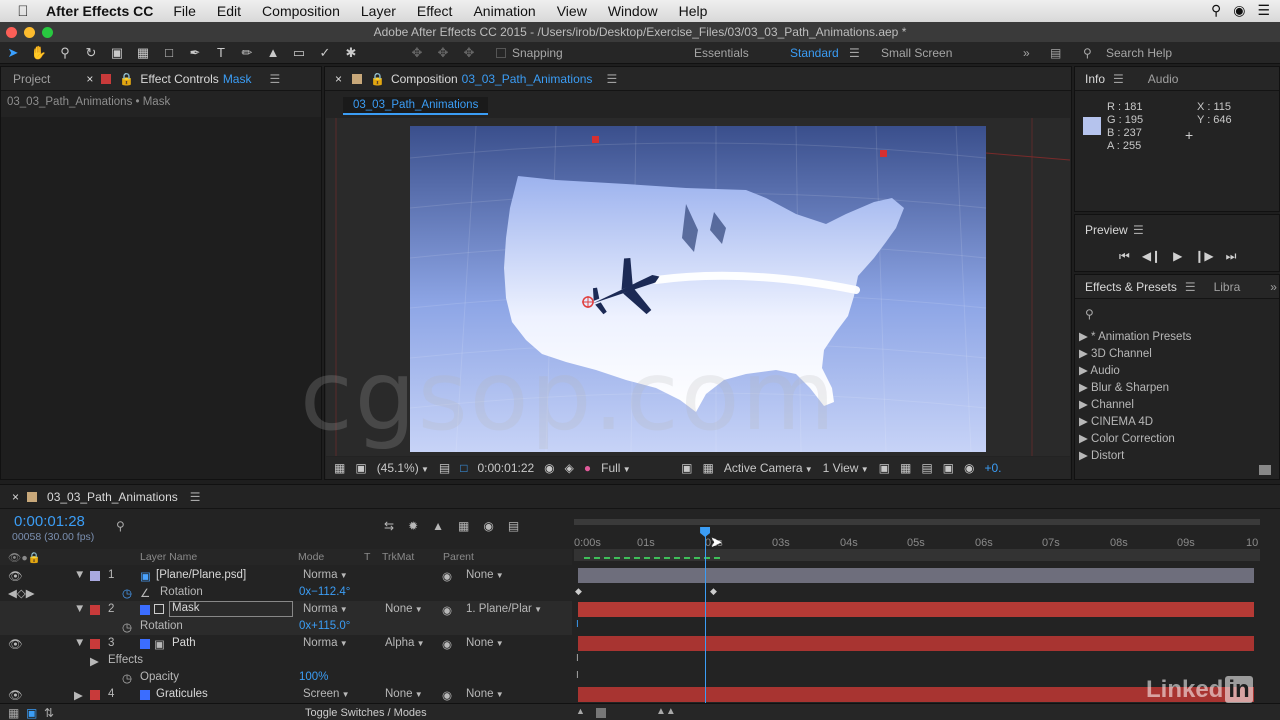 The image size is (1280, 720). What do you see at coordinates (112, 497) in the screenshot?
I see `timeline-comp-tab: 03_03_Path_Animations` at bounding box center [112, 497].